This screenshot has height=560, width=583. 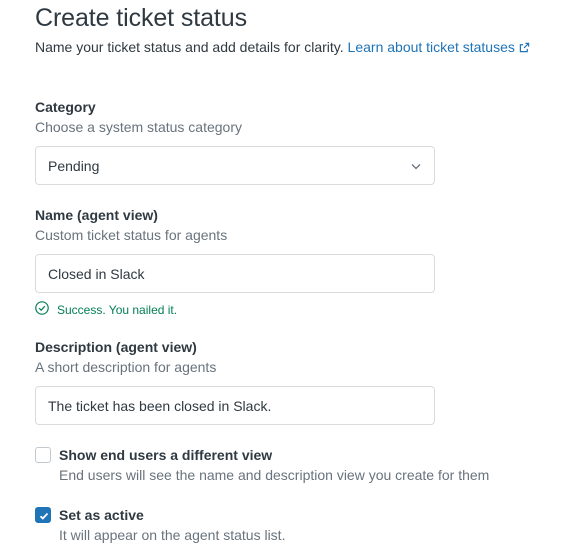 I want to click on category-label: Category, so click(x=65, y=107).